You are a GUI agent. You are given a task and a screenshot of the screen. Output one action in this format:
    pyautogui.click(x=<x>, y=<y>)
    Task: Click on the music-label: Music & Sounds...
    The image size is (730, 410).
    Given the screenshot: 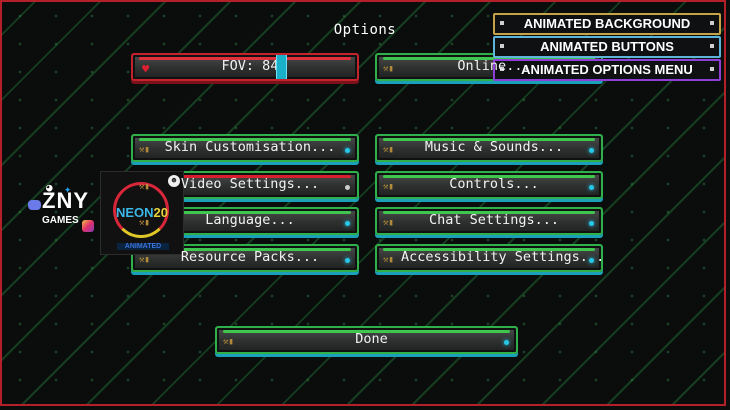 What is the action you would take?
    pyautogui.click(x=494, y=147)
    